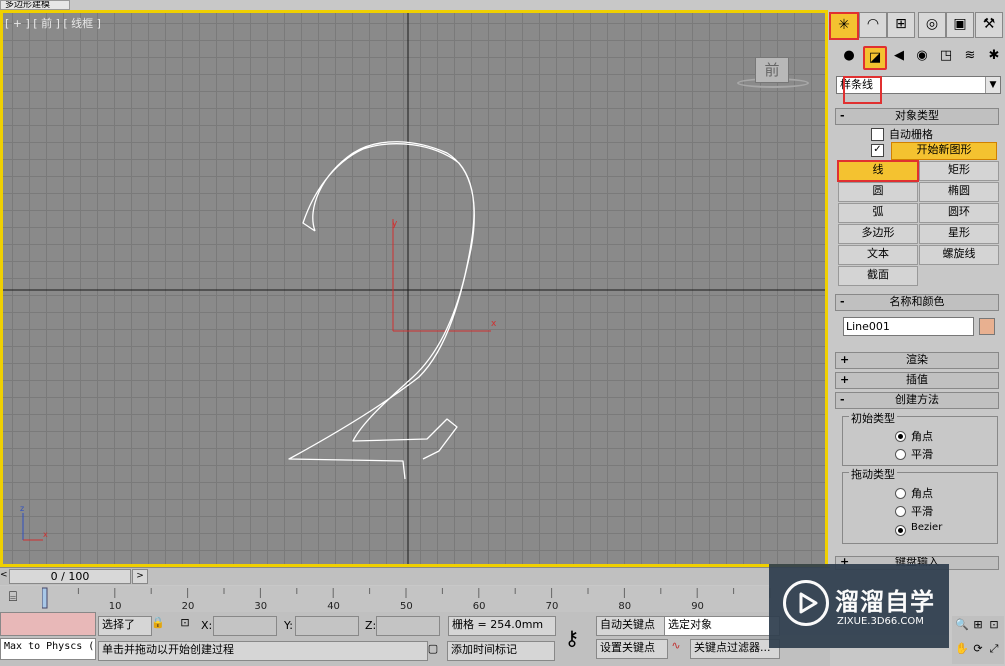  What do you see at coordinates (35, 5) in the screenshot?
I see `document-tab: 多边形建模` at bounding box center [35, 5].